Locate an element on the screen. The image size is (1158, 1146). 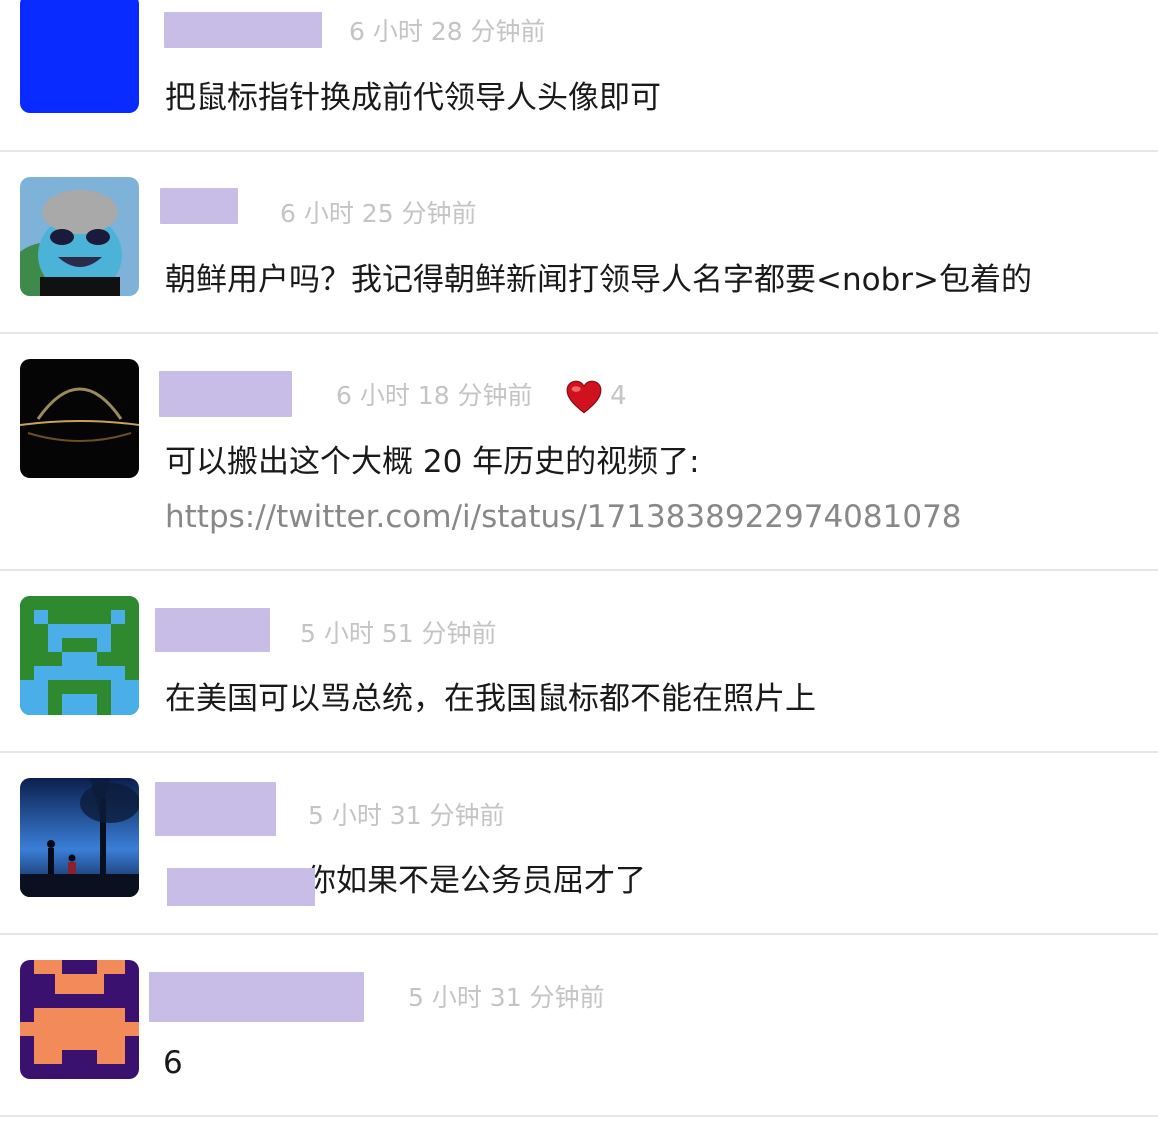
reply-content: 可以搬出这个大概 20 年历史的视频了: is located at coordinates (432, 462).